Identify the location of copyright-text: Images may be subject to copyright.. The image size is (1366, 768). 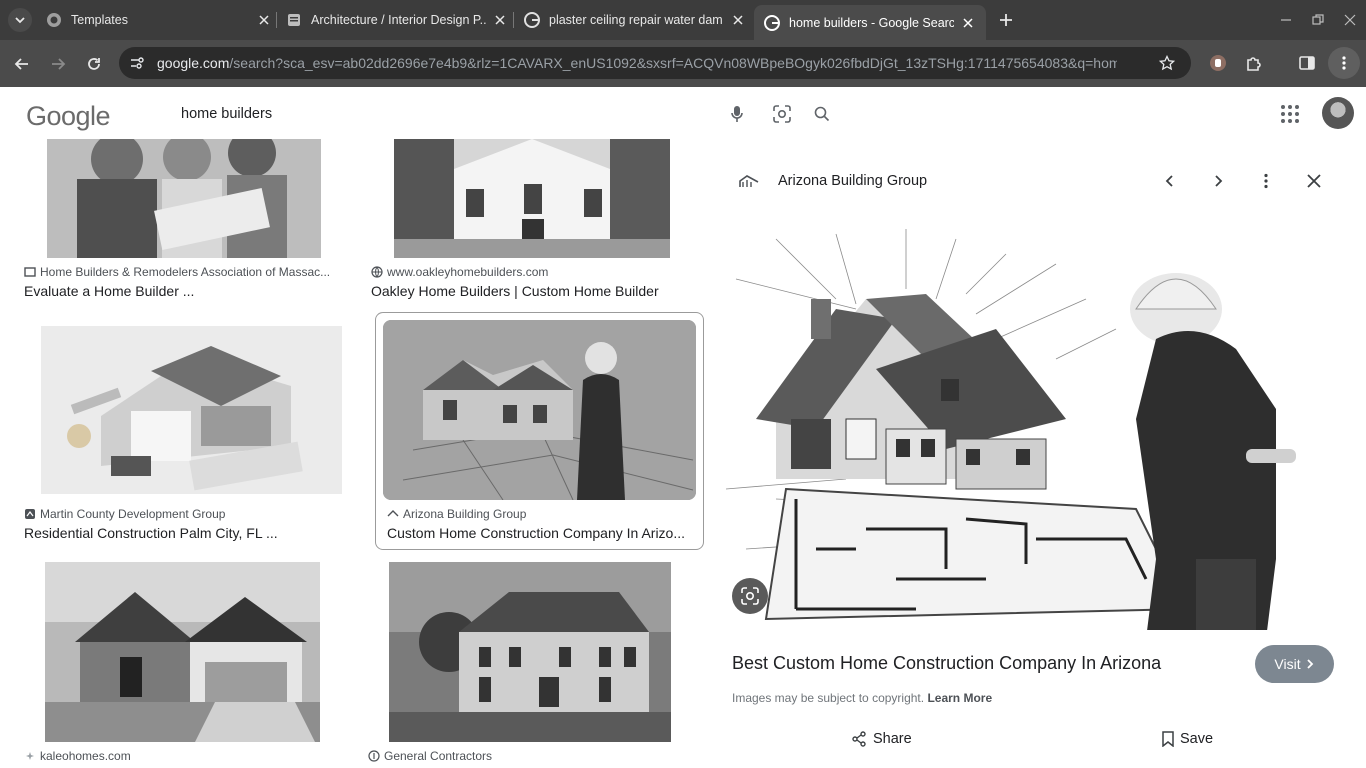
(828, 698).